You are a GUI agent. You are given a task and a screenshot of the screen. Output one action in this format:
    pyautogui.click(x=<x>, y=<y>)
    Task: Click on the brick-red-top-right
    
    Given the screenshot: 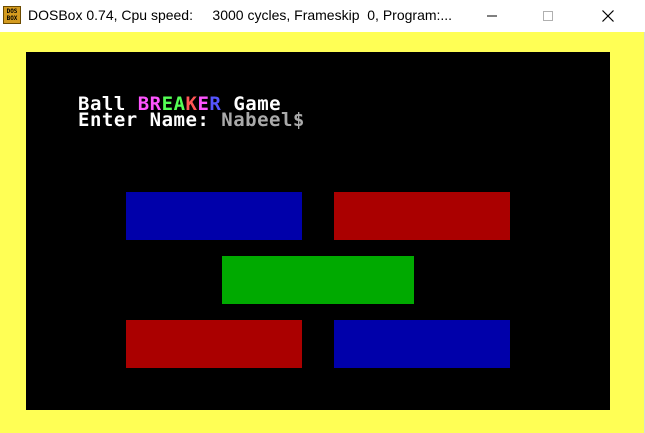 What is the action you would take?
    pyautogui.click(x=422, y=216)
    